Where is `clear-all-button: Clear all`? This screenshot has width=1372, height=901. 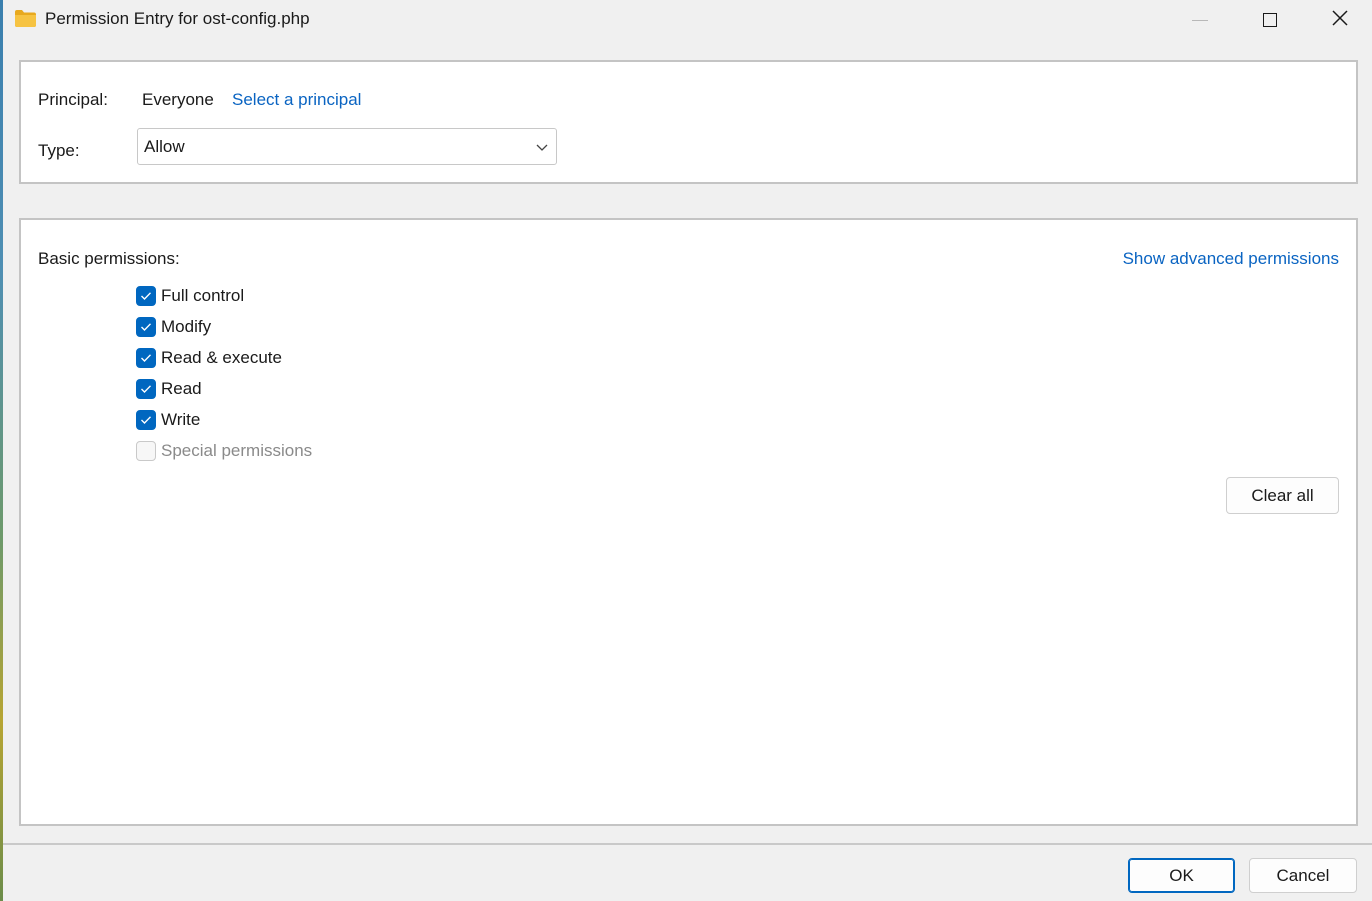 clear-all-button: Clear all is located at coordinates (1282, 495).